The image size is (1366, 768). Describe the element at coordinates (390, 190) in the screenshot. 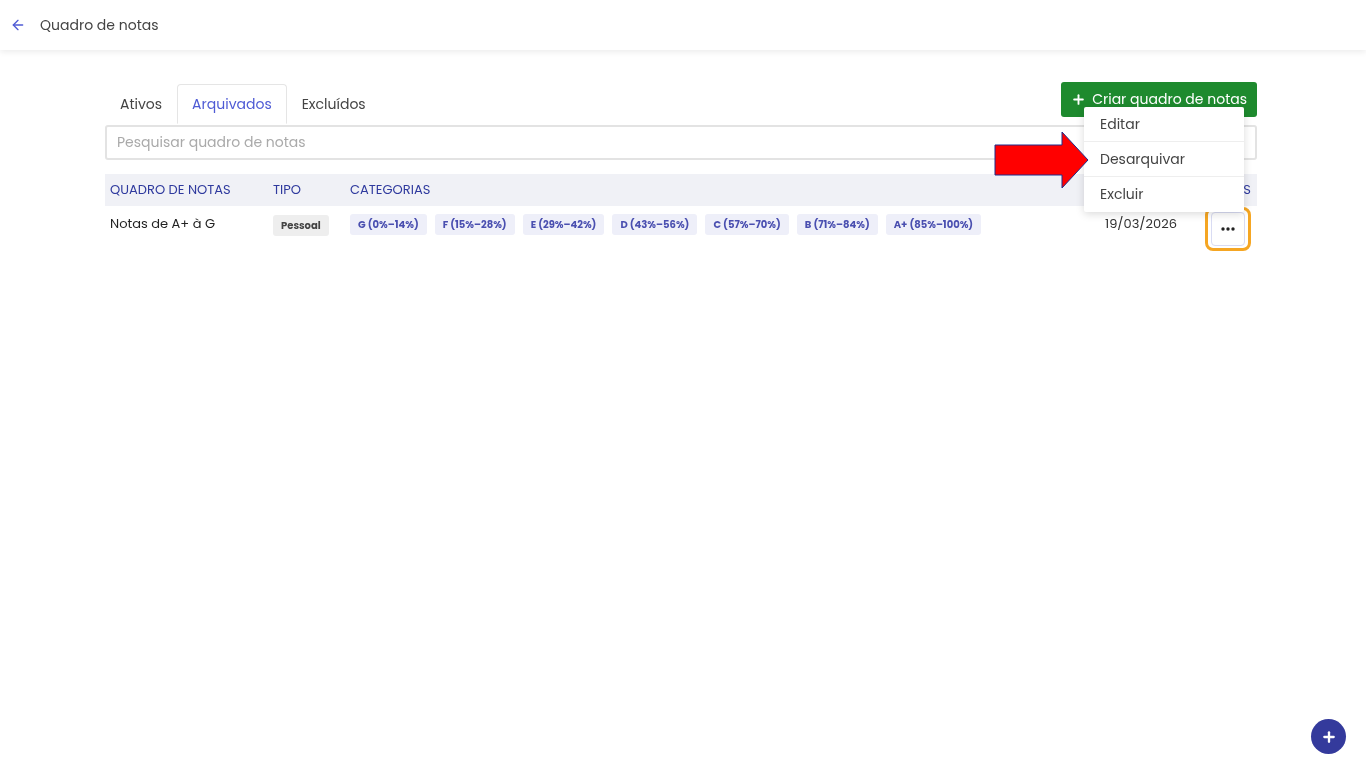

I see `column-header: CATEGORIAS` at that location.